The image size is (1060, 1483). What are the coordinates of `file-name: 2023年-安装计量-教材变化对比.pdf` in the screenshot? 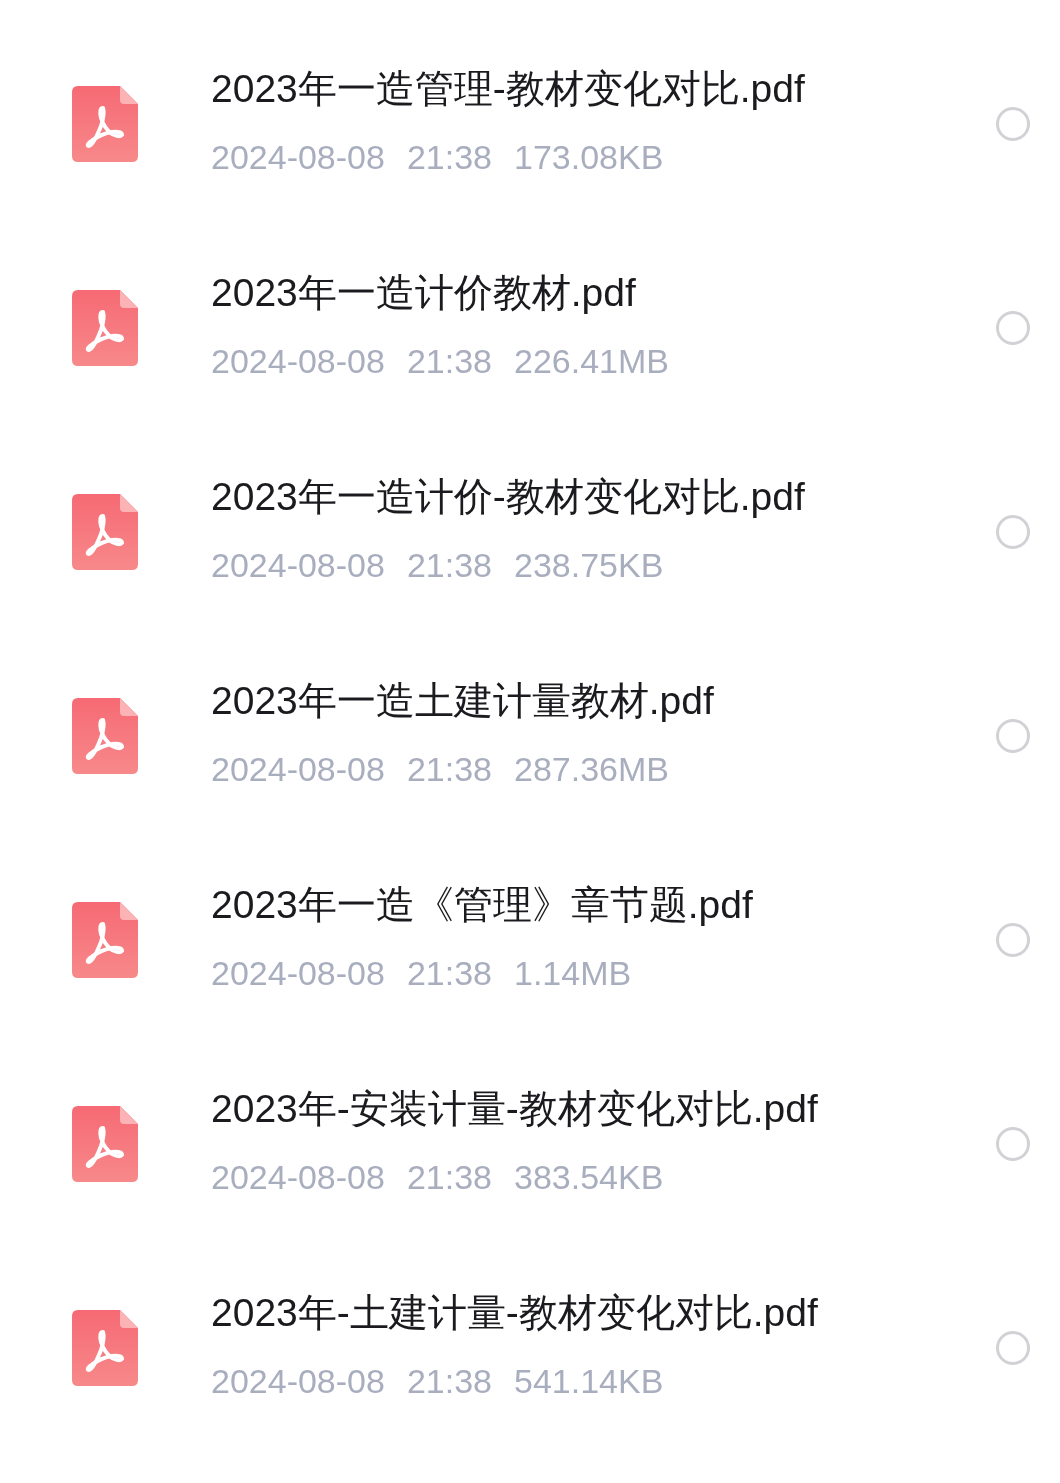 It's located at (515, 1108).